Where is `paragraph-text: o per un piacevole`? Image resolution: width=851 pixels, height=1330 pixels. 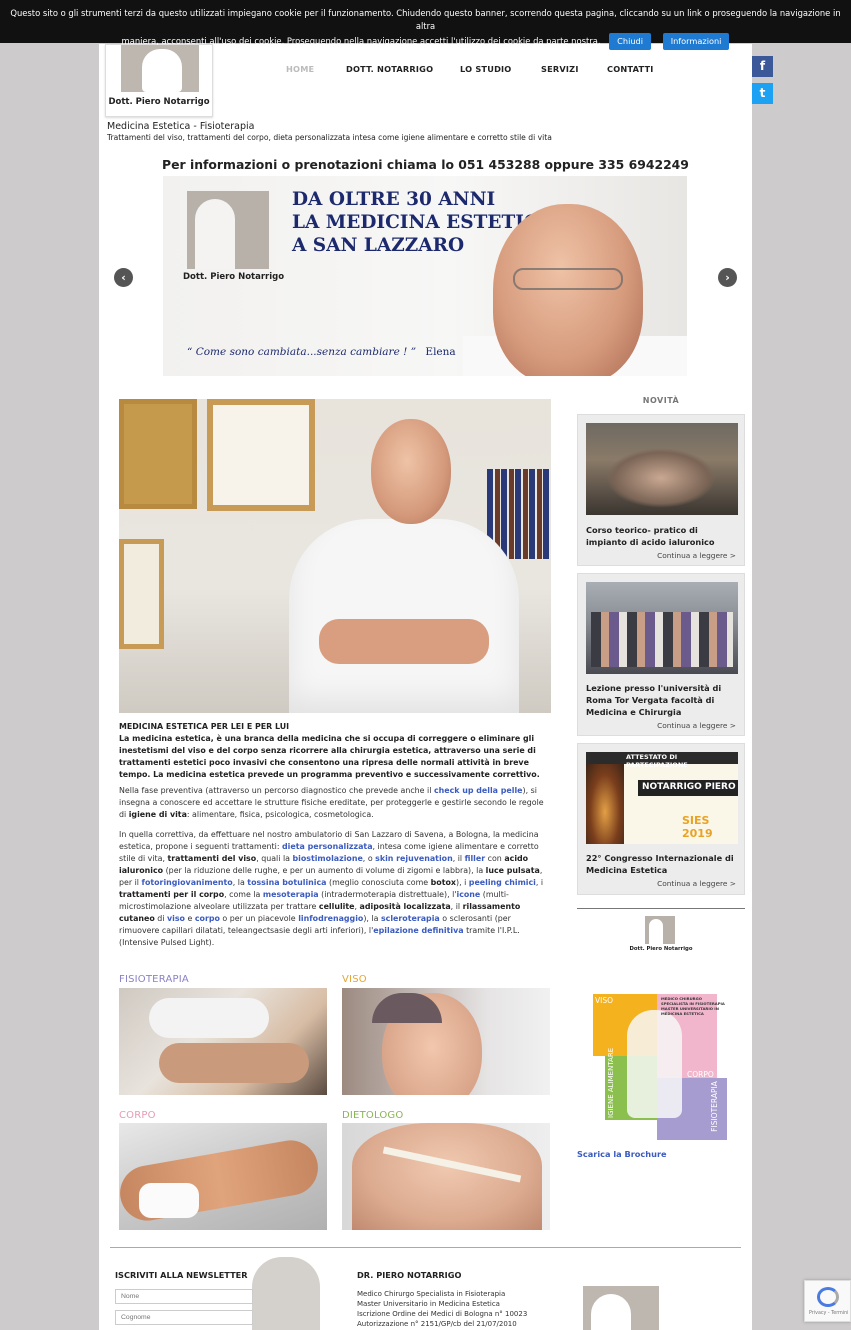
paragraph-text: o per un piacevole is located at coordinates (259, 918).